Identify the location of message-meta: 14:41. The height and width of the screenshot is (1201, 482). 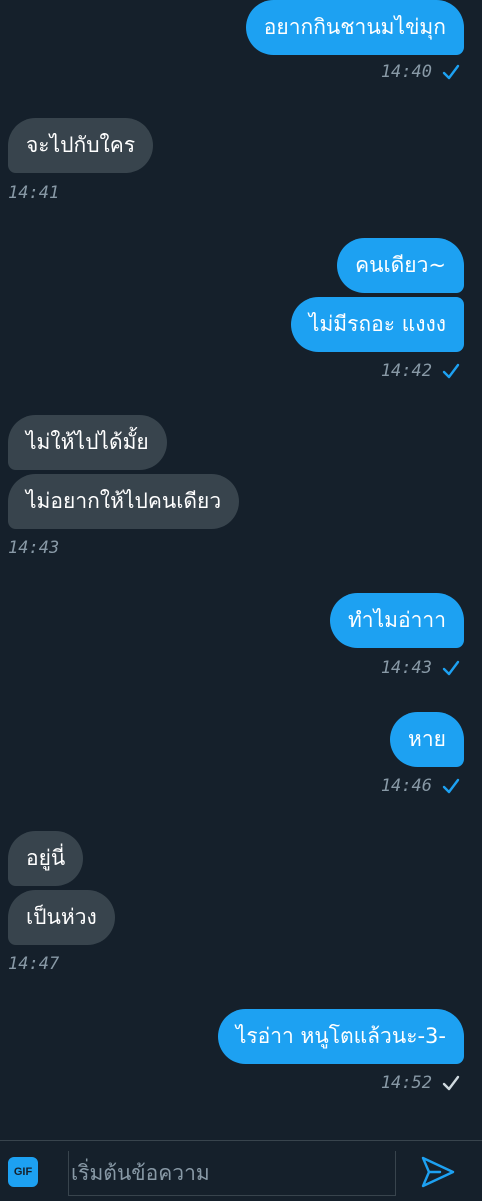
(33, 193).